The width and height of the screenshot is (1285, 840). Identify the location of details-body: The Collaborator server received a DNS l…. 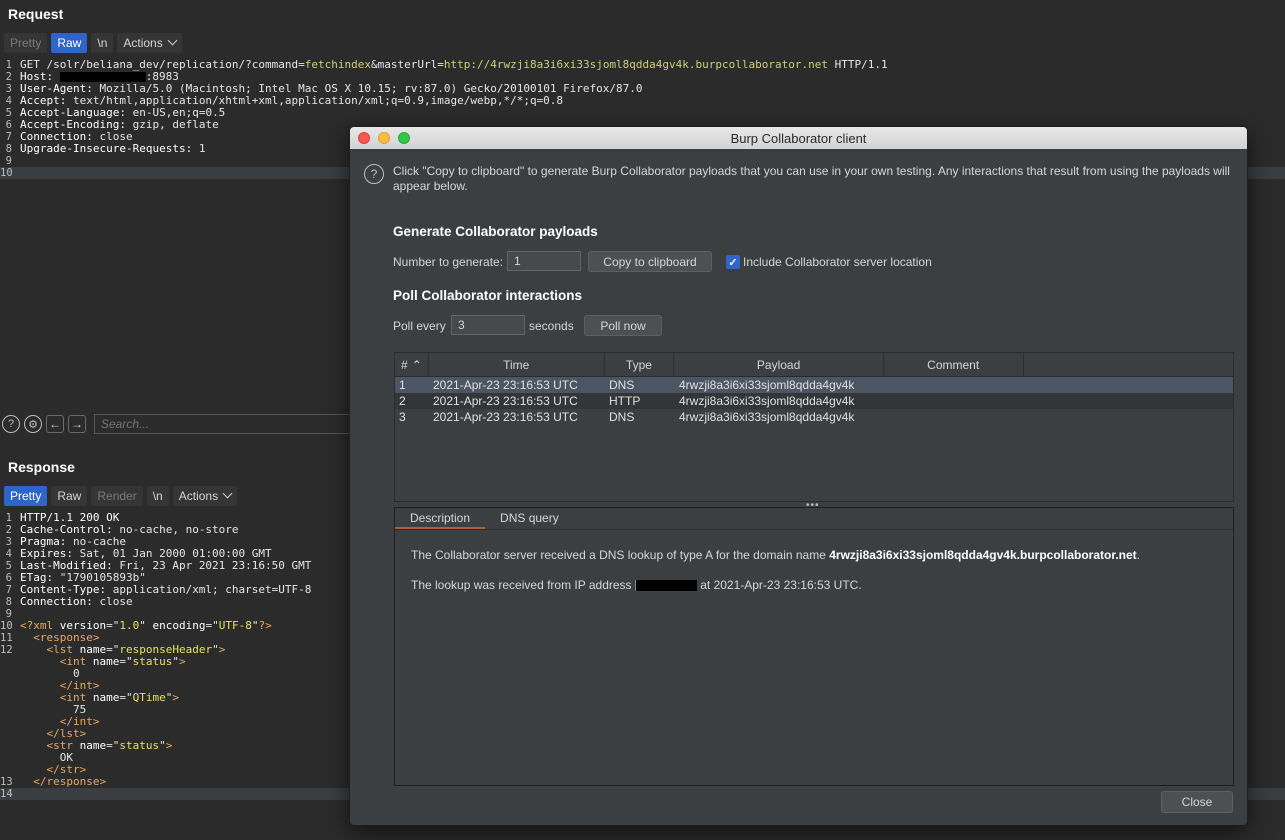
(814, 578).